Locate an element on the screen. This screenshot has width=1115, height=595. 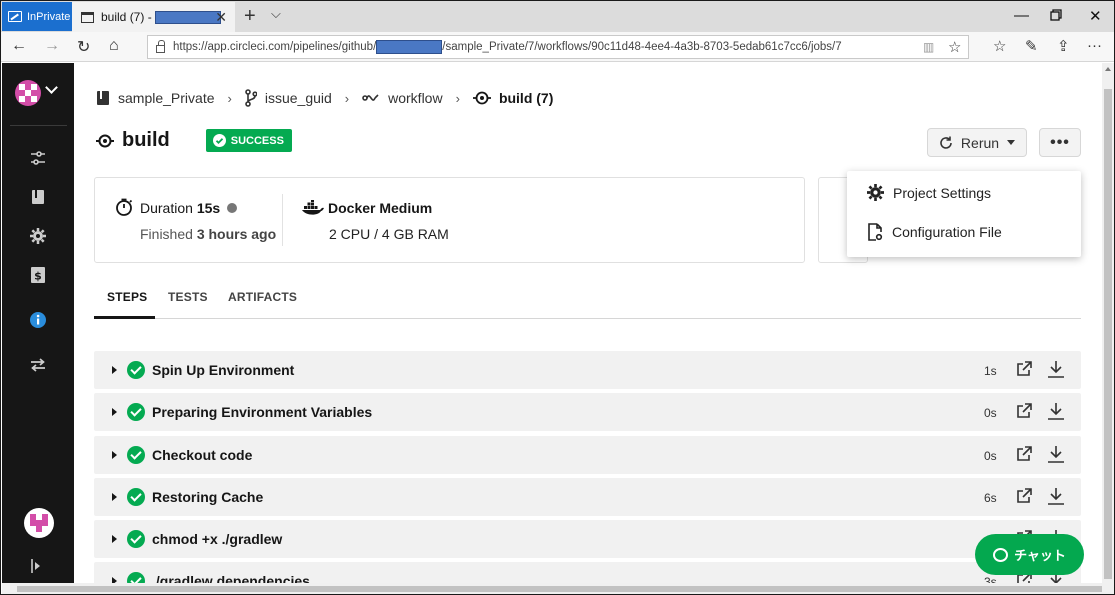
step-name: Preparing Environment Variables is located at coordinates (262, 412).